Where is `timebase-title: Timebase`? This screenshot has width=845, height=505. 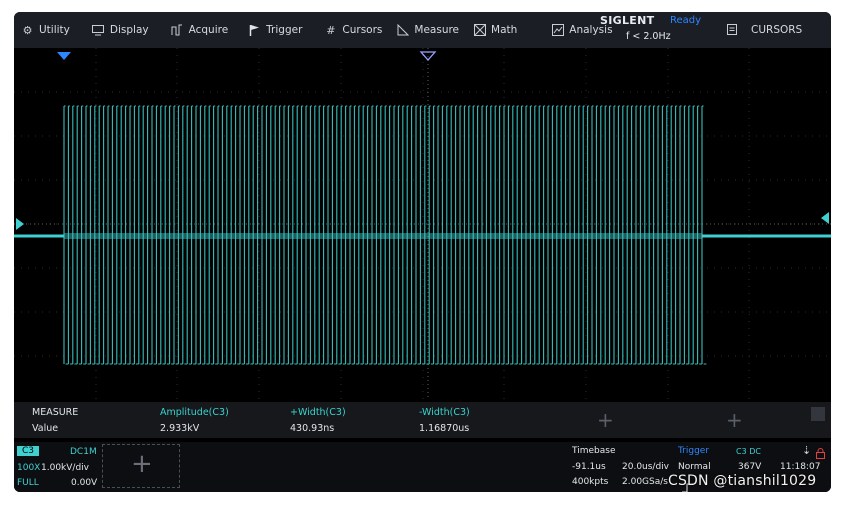 timebase-title: Timebase is located at coordinates (594, 451).